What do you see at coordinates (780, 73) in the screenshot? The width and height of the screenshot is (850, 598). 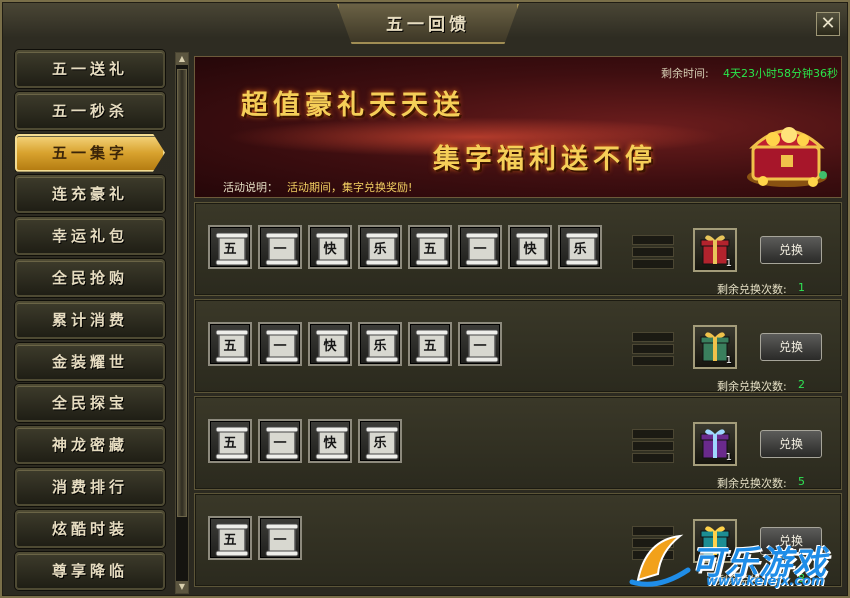 I see `time-remaining-value: 4天23小时58分钟36秒` at bounding box center [780, 73].